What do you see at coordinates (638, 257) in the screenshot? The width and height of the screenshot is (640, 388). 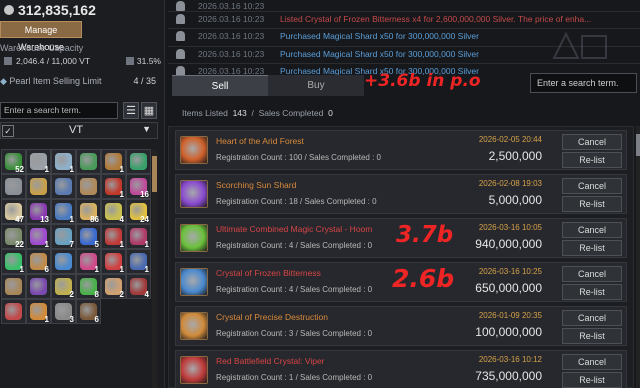 I see `listing-scrollbar` at bounding box center [638, 257].